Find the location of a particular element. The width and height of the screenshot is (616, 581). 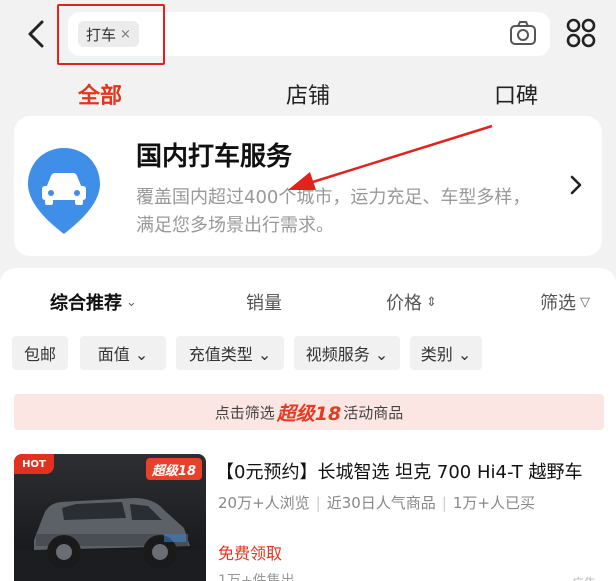

sort-sales: 销量 is located at coordinates (264, 302).